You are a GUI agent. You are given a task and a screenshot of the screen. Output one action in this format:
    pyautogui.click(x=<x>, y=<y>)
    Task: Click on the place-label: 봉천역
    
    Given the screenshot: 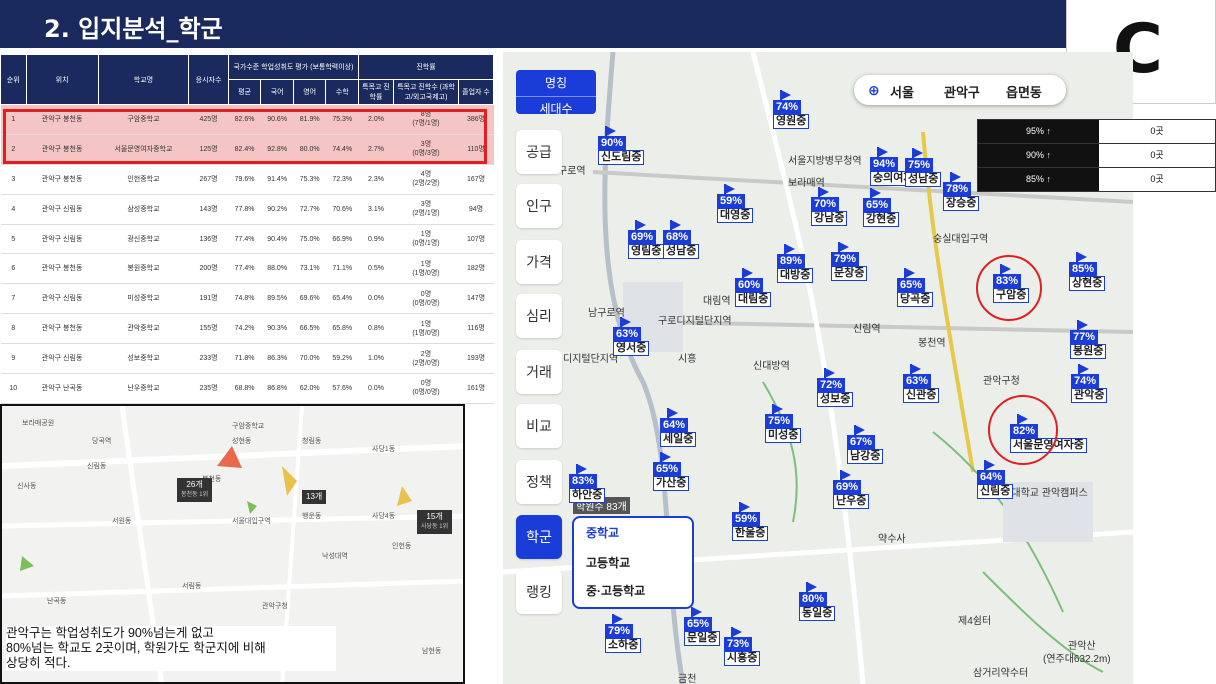 What is the action you would take?
    pyautogui.click(x=932, y=343)
    